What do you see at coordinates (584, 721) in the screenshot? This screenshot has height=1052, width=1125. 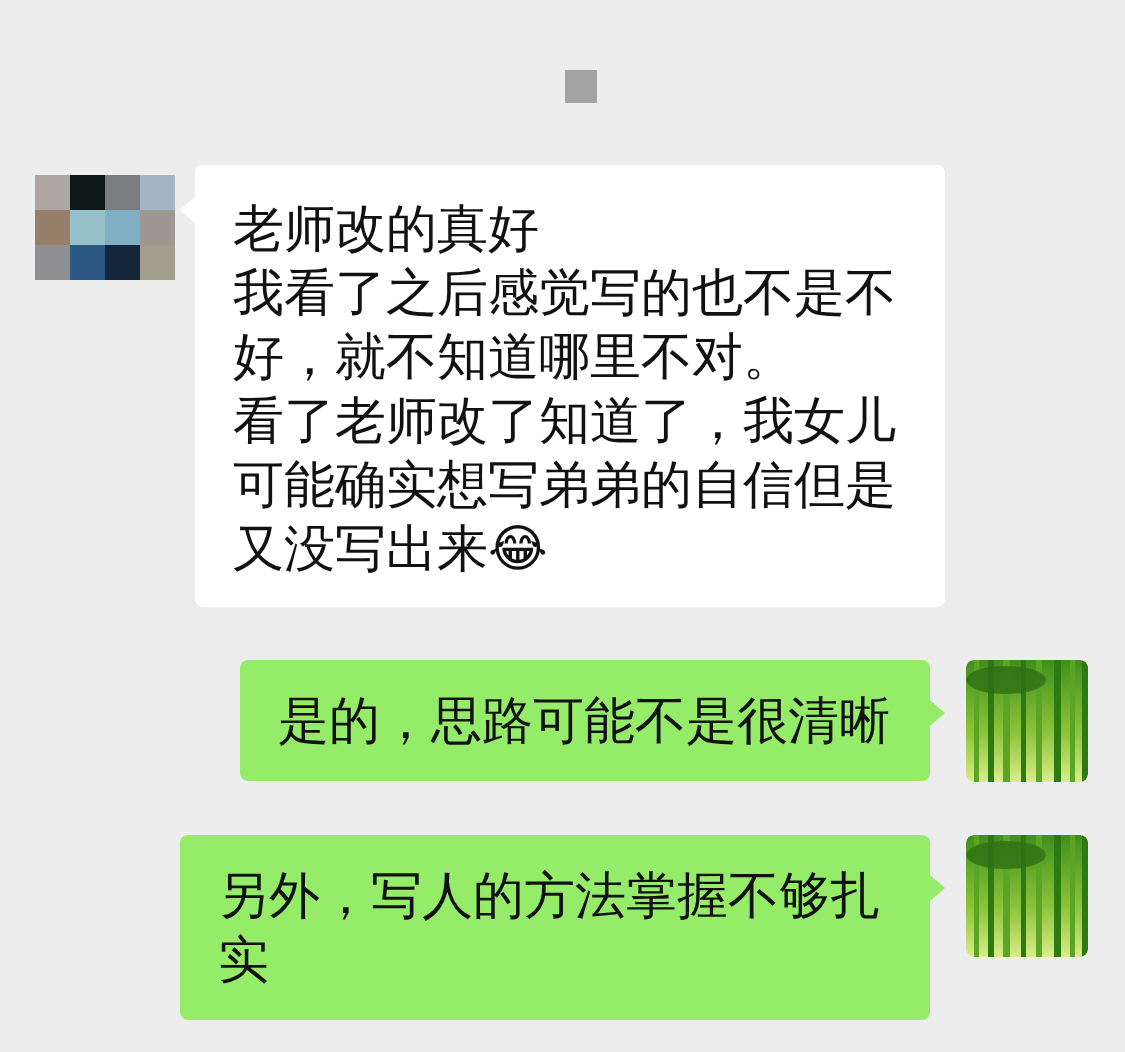 I see `message-text: 是的，思路可能不是很清晰` at bounding box center [584, 721].